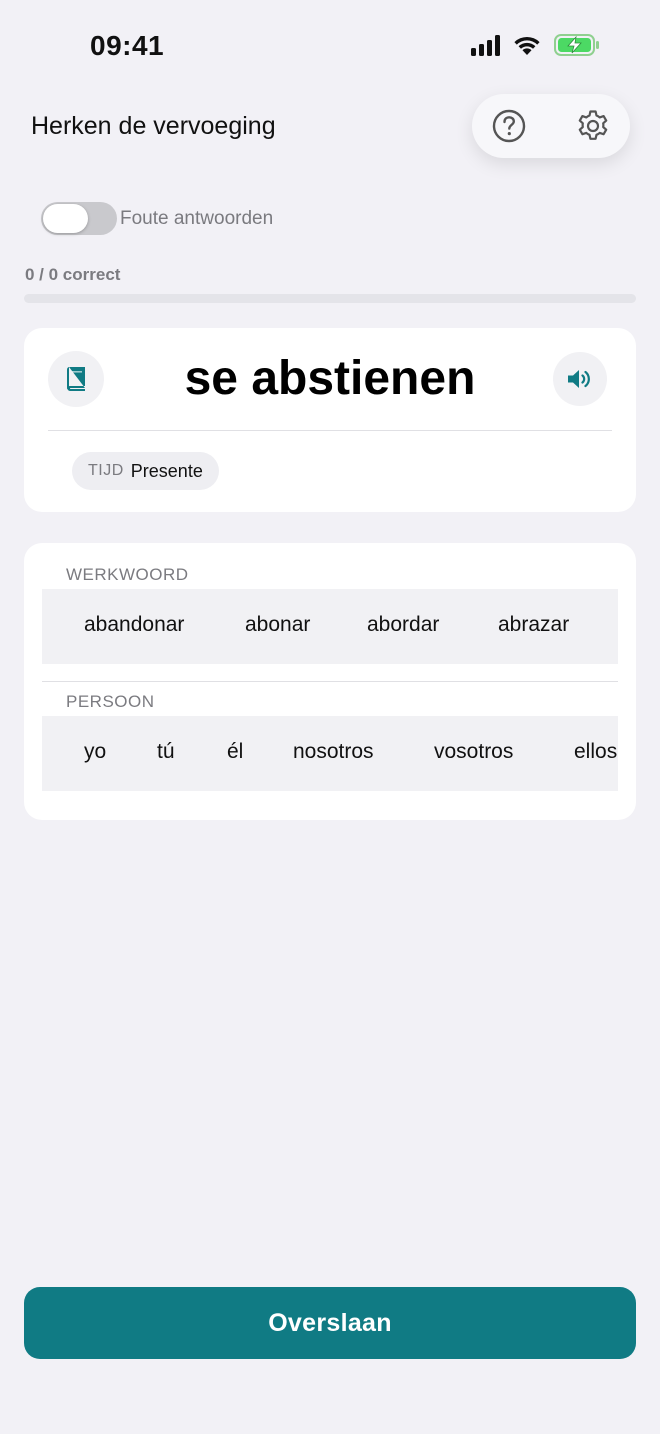 This screenshot has height=1434, width=660. Describe the element at coordinates (65, 218) in the screenshot. I see `toggle-knob` at that location.